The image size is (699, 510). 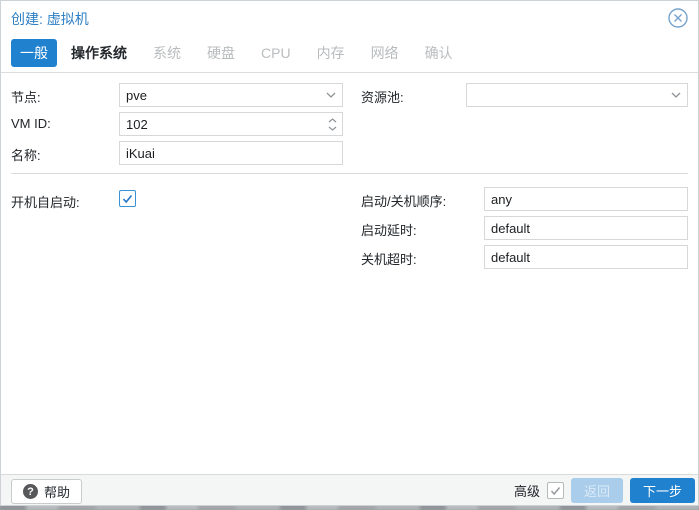 I want to click on startup-order-label: 启动/关机顺序:, so click(x=404, y=201).